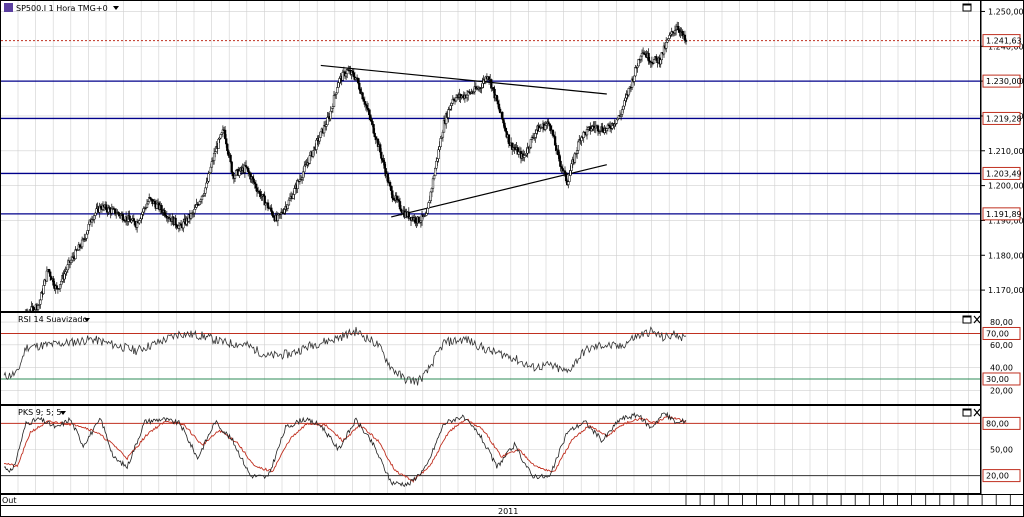 This screenshot has height=517, width=1024. I want to click on rsi-panel-title: RSI 14 Suavizado, so click(52, 319).